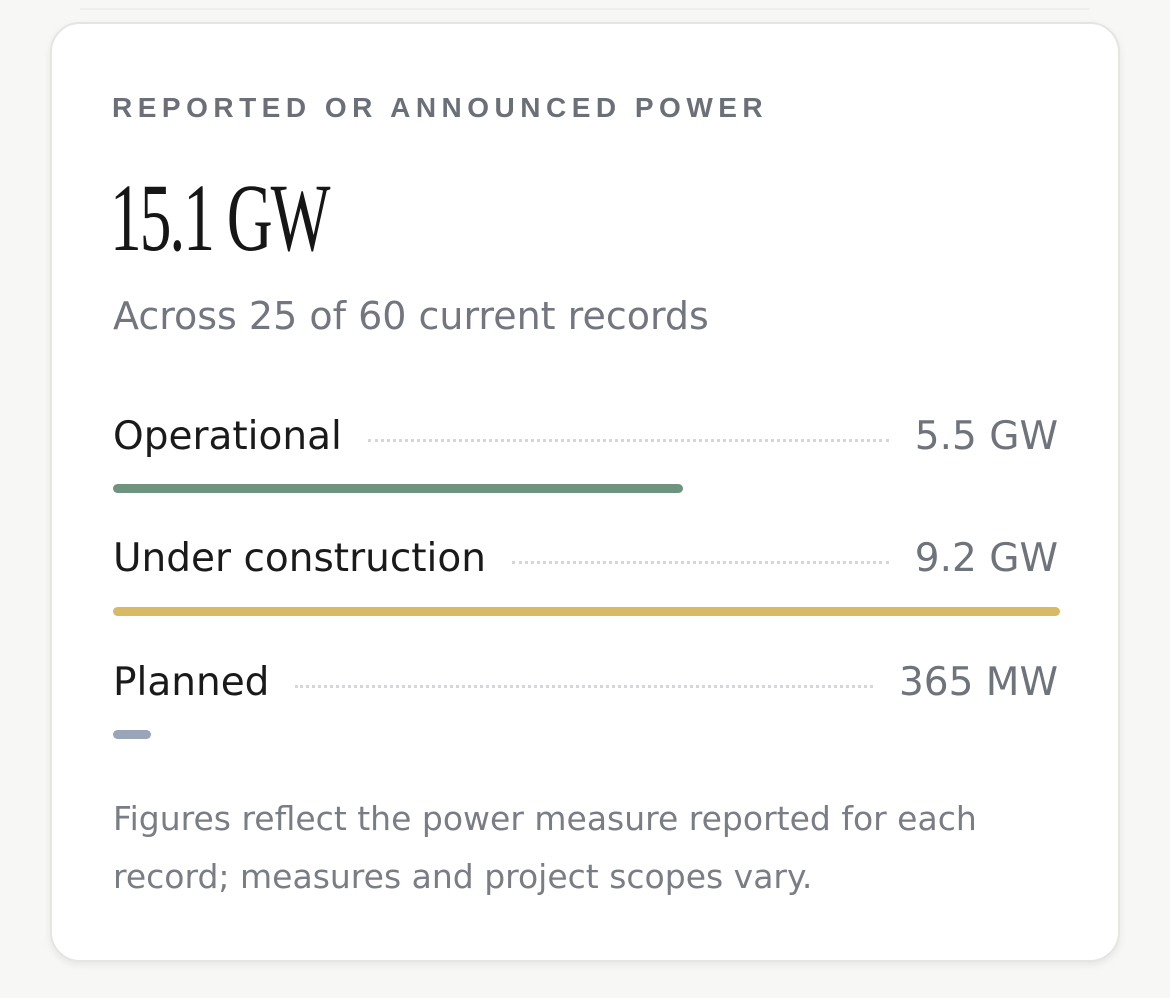  What do you see at coordinates (585, 558) in the screenshot?
I see `breakdown-row-under-construction: Under construction 9.2 GW` at bounding box center [585, 558].